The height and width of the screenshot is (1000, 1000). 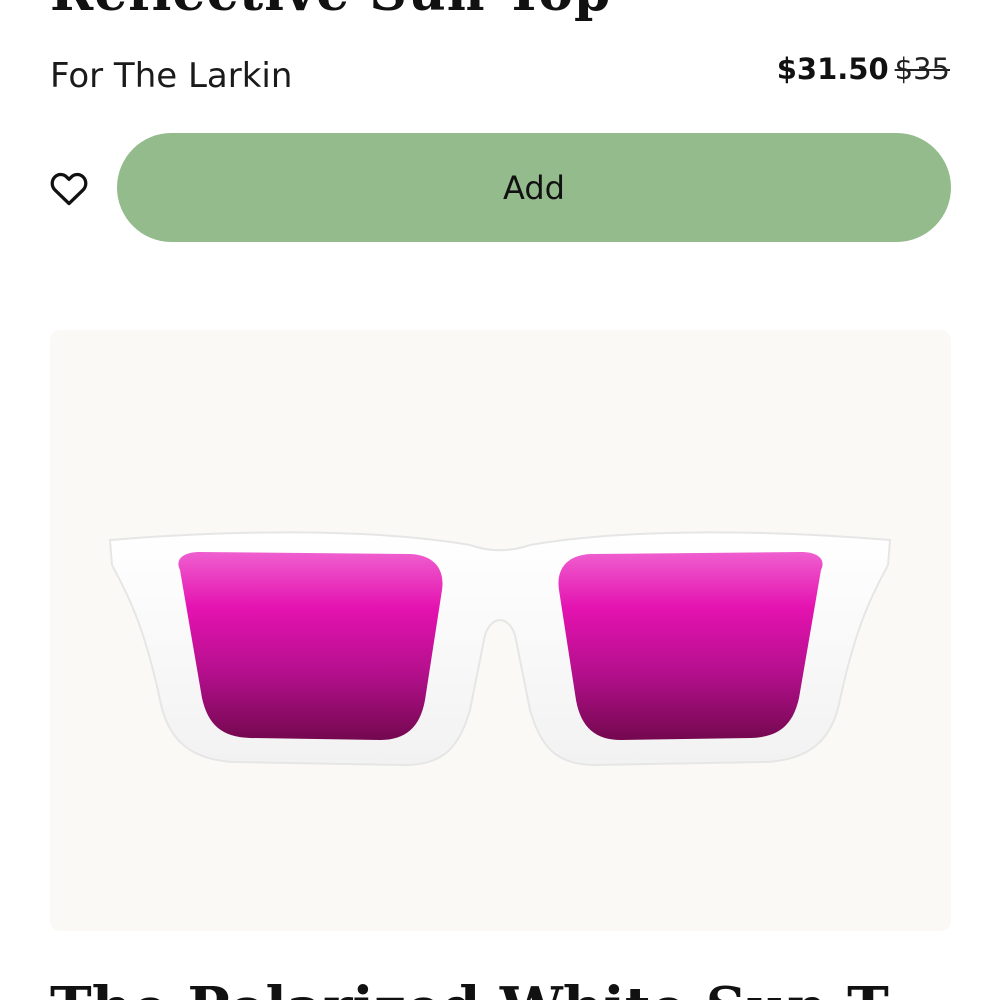 I want to click on add-to-cart-button: Add, so click(x=534, y=187).